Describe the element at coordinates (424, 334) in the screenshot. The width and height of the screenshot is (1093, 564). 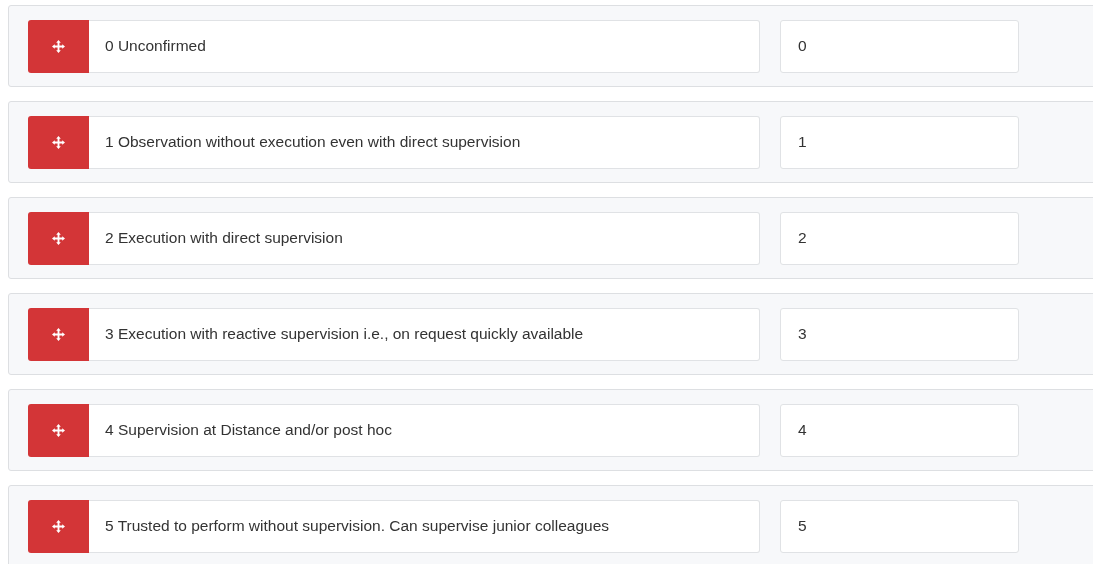
I see `label-field: 3 Execution with reactive supervision i.e., on request quickly available` at that location.